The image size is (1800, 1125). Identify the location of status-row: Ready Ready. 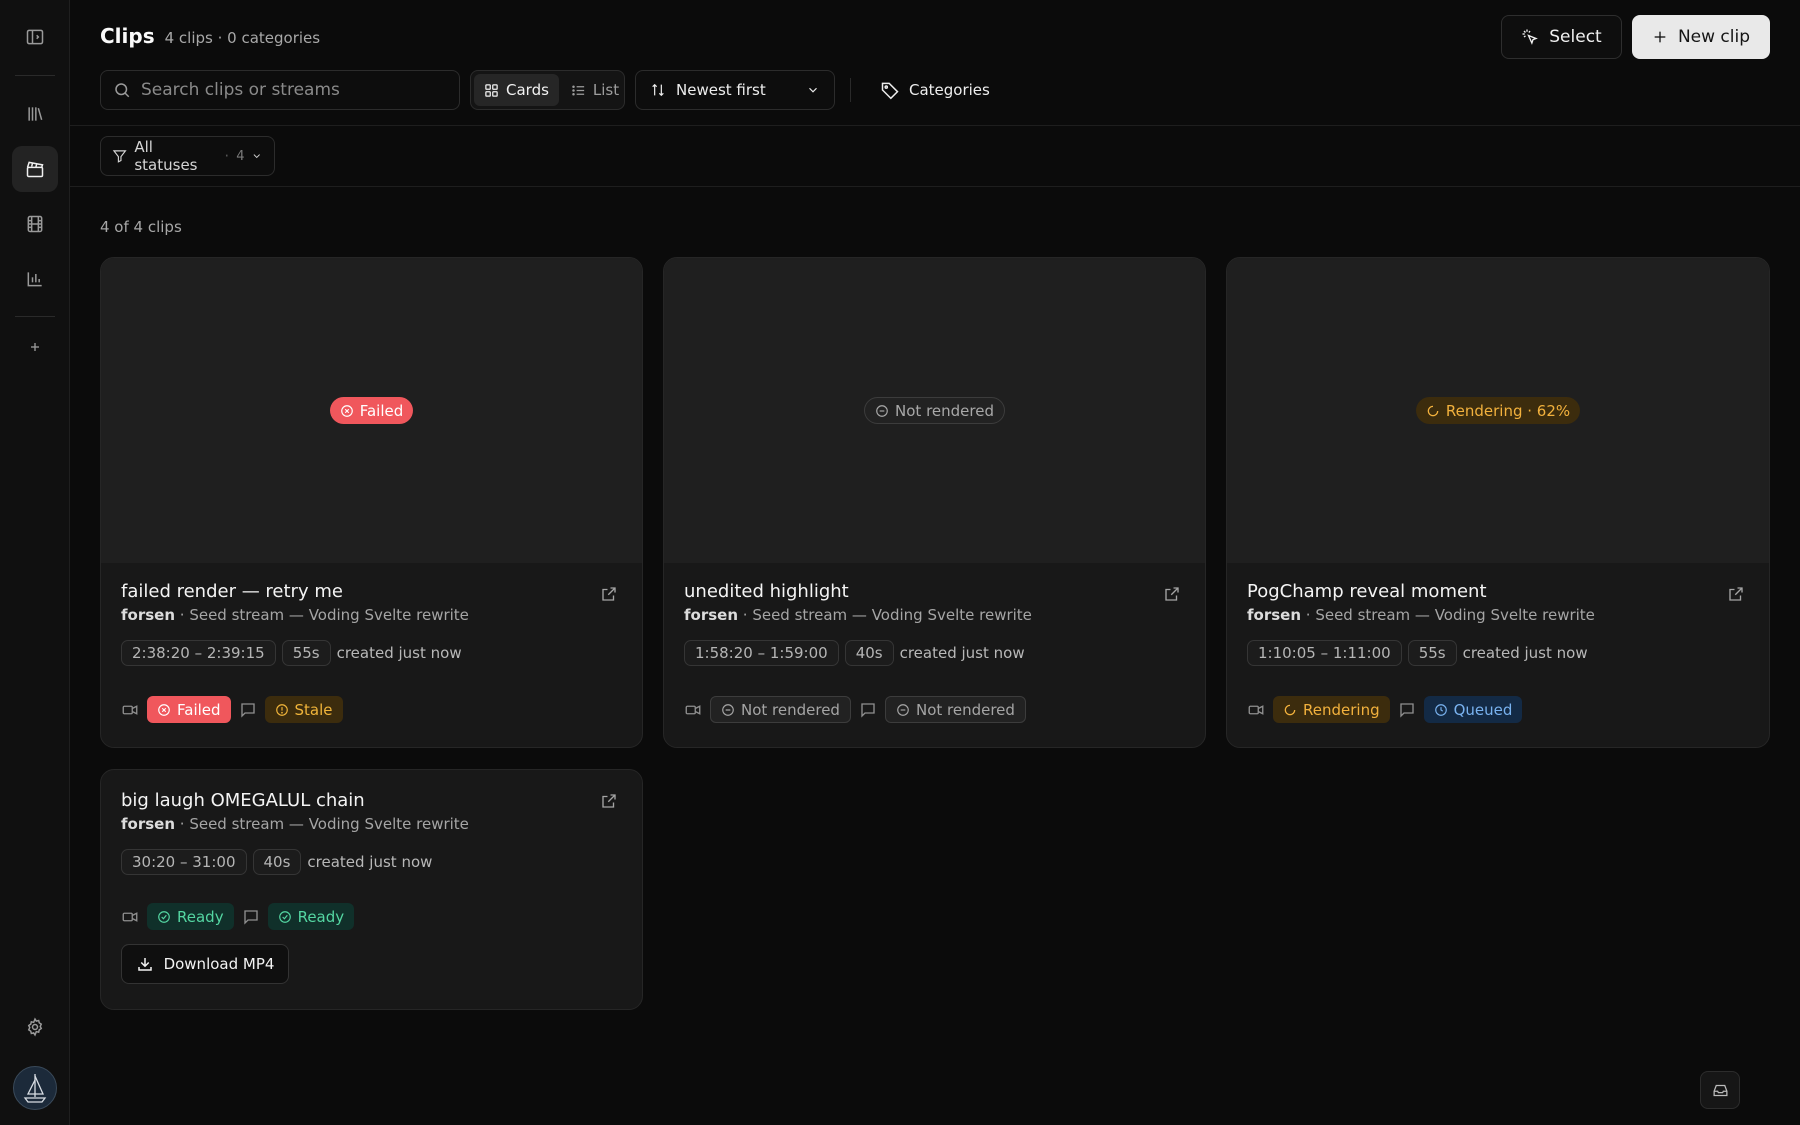
(371, 916).